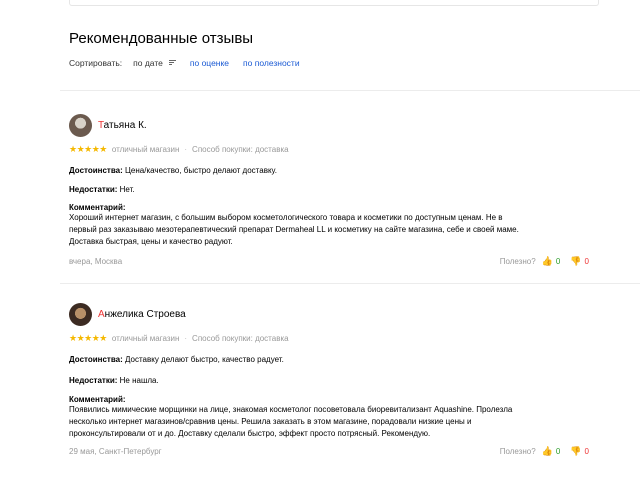 The height and width of the screenshot is (477, 640). I want to click on sort-label: Сортировать:, so click(96, 63).